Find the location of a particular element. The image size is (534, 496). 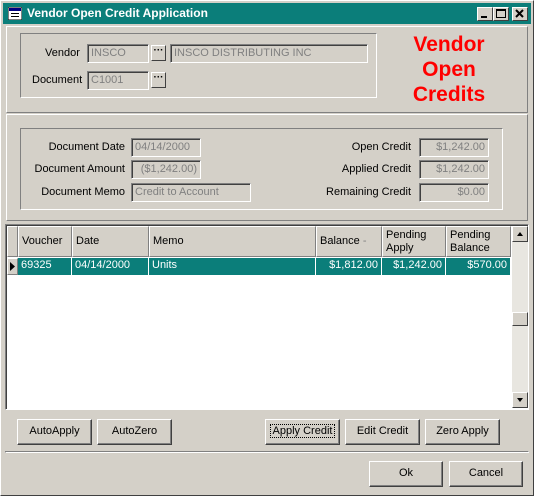

headline-line-2: Open is located at coordinates (449, 69).